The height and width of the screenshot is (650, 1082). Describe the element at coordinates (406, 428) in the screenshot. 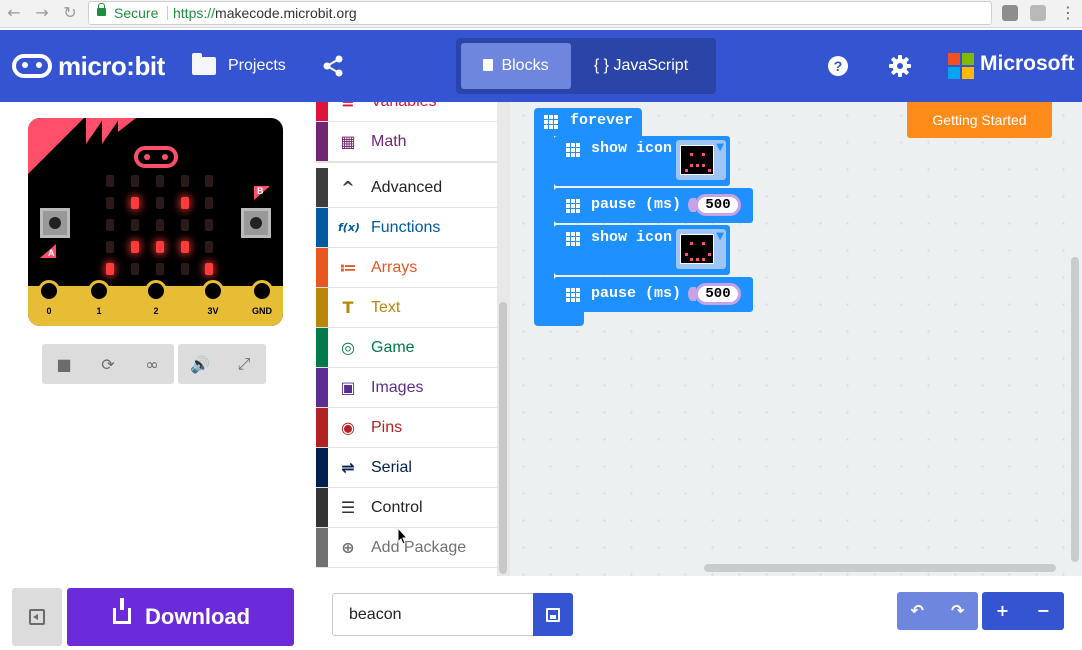

I see `toolbox-item-pins: ◉ Pins` at that location.